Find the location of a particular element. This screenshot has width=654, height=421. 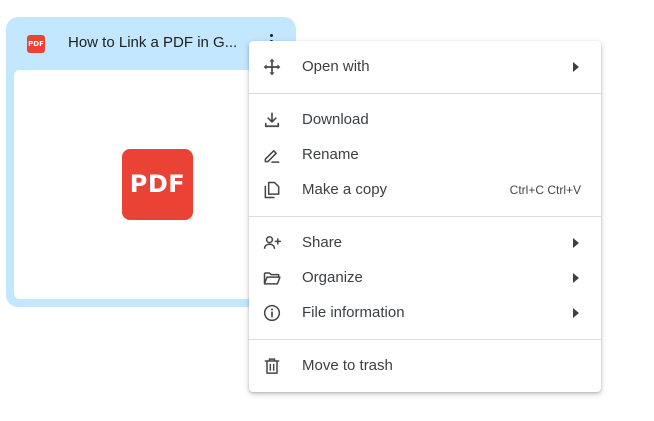

menu-item-organize: Organize is located at coordinates (425, 278).